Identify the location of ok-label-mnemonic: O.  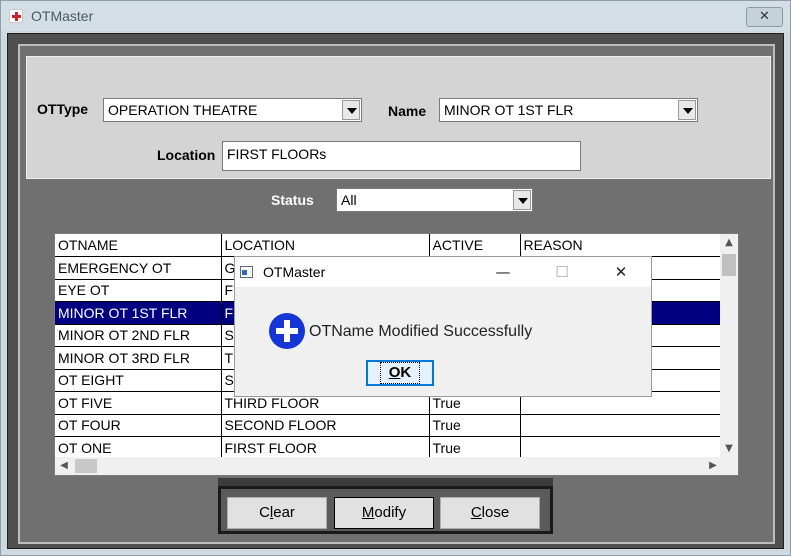
(394, 372).